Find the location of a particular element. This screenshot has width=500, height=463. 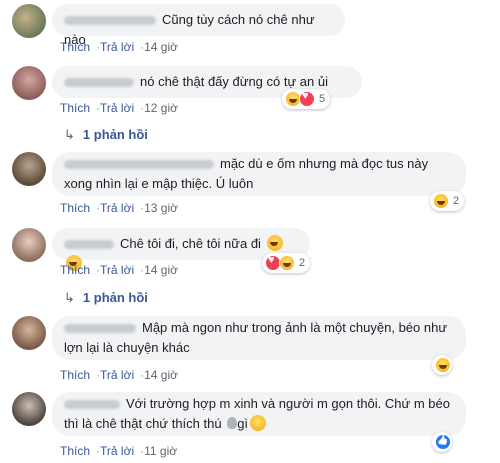

comment-text-tail: gì is located at coordinates (243, 423).